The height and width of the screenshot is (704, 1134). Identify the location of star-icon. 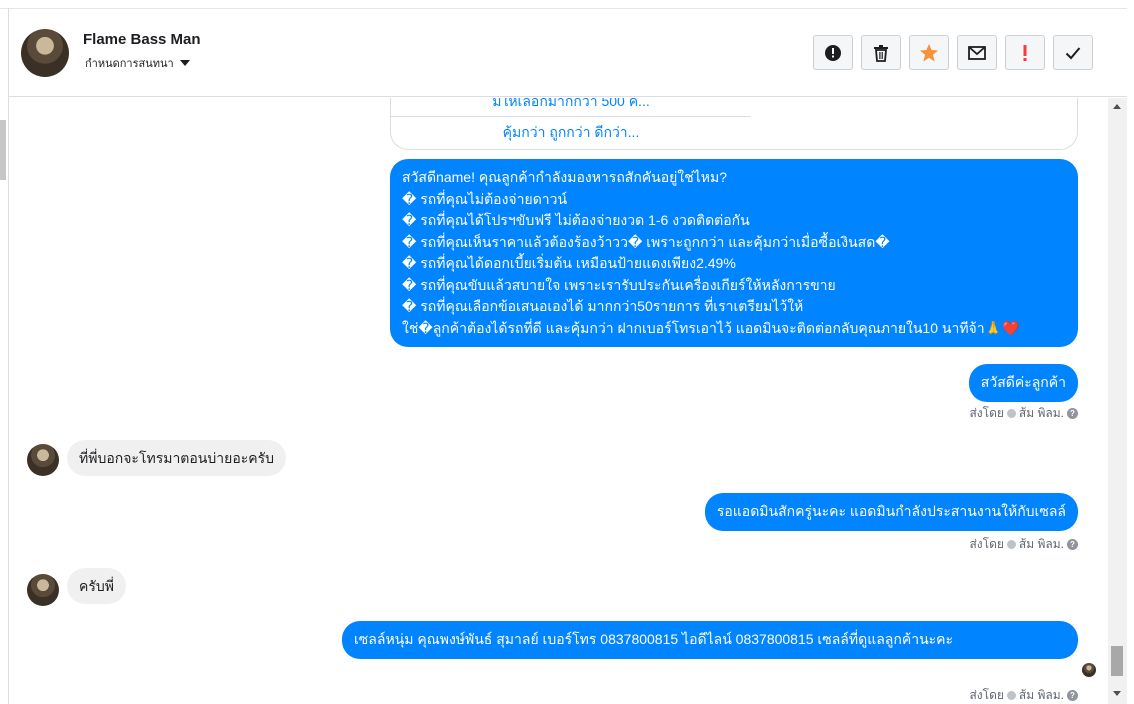
(929, 52).